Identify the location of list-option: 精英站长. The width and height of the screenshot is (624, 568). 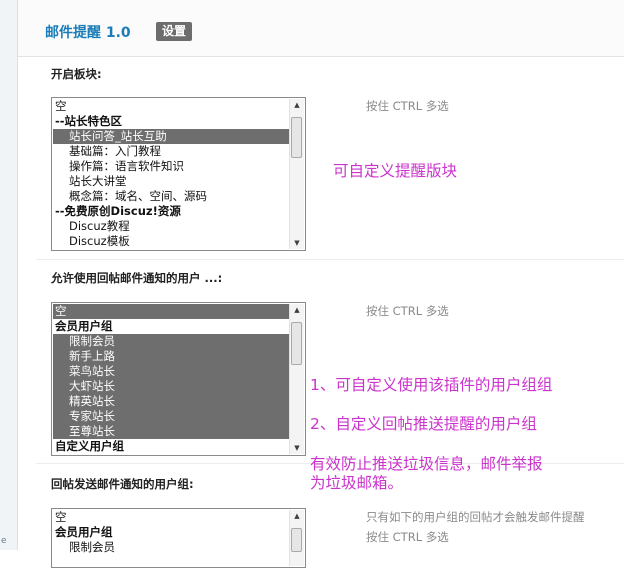
(171, 401).